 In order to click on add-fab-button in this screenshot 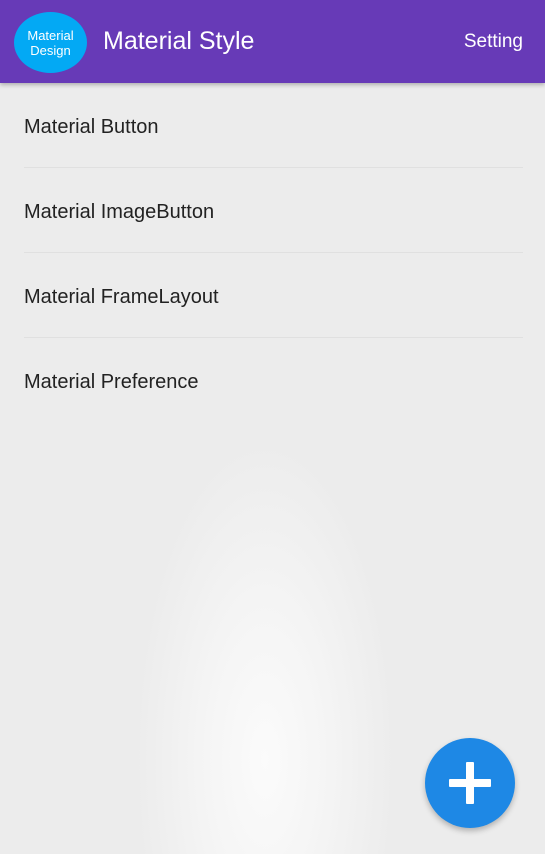, I will do `click(470, 783)`.